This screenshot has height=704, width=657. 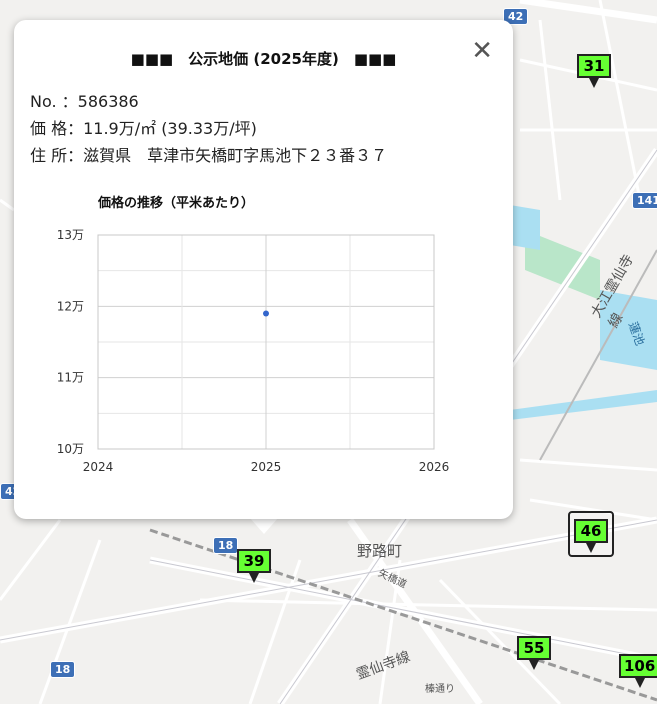 I want to click on popup-pointer, so click(x=264, y=526).